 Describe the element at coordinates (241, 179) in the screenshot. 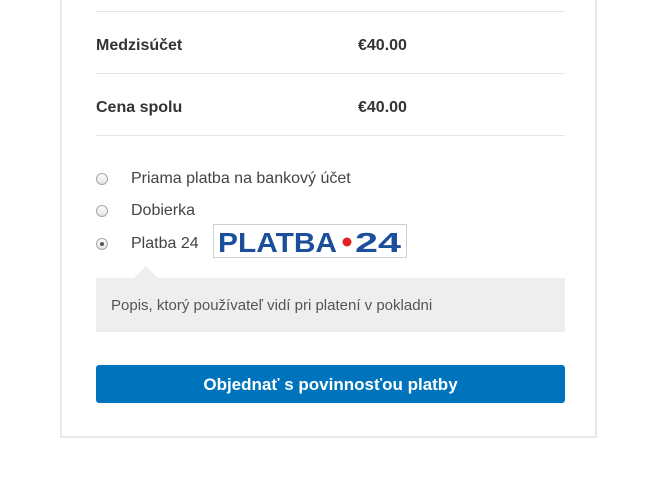

I see `payment-method-label: Priama platba na bankový účet` at that location.